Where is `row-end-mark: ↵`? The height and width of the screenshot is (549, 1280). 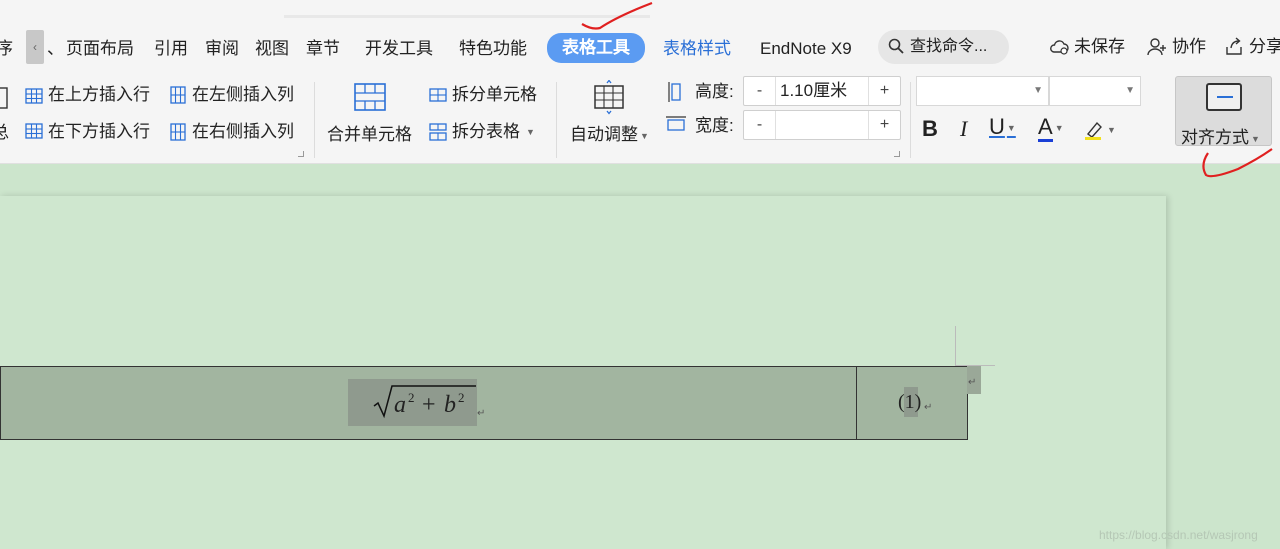 row-end-mark: ↵ is located at coordinates (972, 382).